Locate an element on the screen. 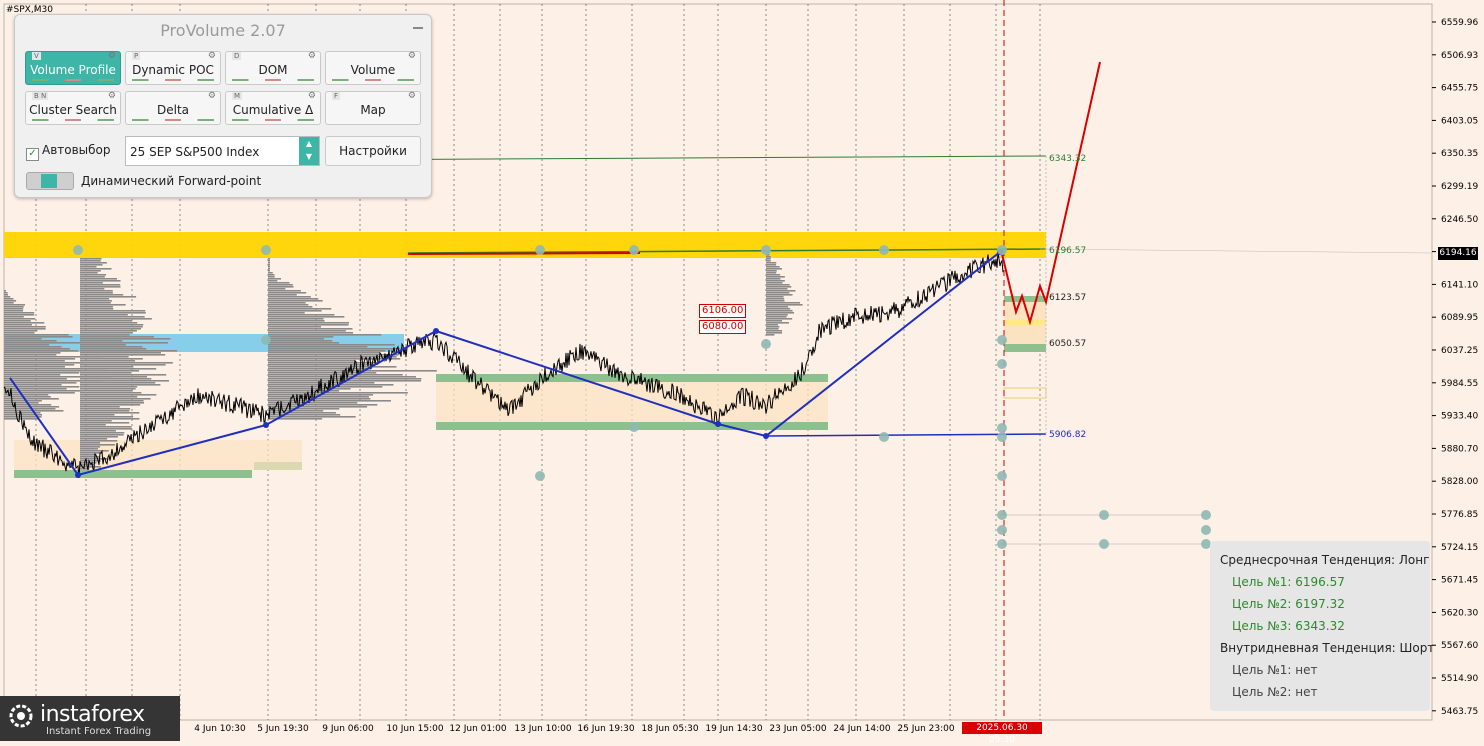 The width and height of the screenshot is (1484, 746). date-tick-label: 13 Jun 10:00 is located at coordinates (542, 729).